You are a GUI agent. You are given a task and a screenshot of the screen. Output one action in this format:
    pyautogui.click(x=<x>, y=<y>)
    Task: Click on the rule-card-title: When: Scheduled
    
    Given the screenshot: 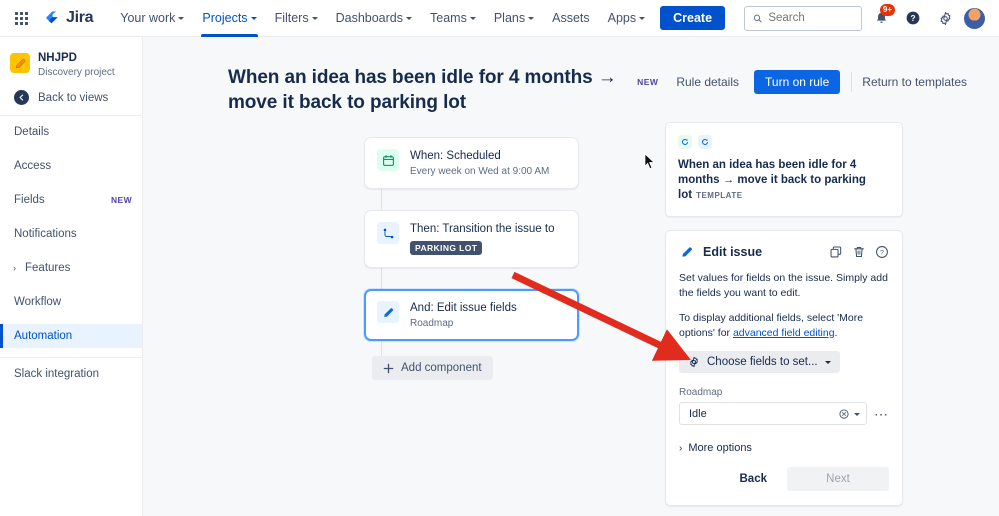 What is the action you would take?
    pyautogui.click(x=455, y=156)
    